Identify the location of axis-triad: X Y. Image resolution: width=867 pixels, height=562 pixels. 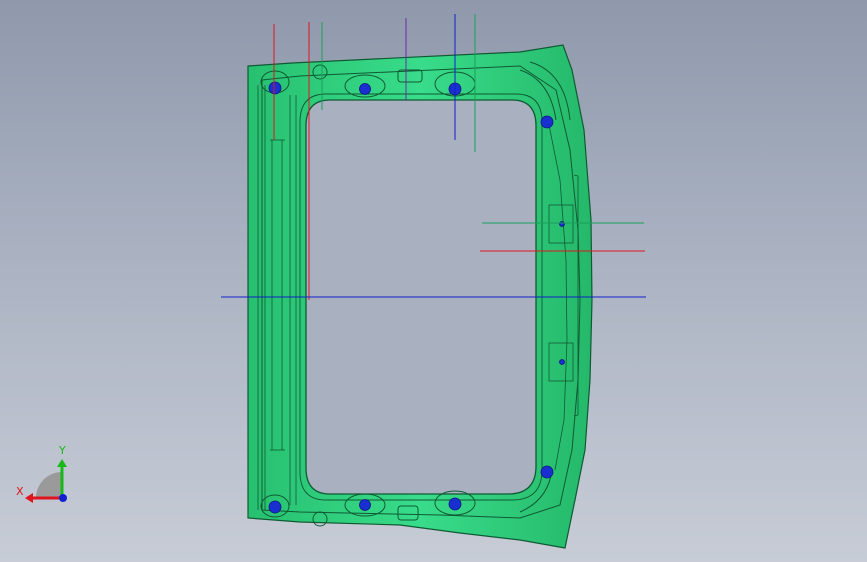
(41, 473).